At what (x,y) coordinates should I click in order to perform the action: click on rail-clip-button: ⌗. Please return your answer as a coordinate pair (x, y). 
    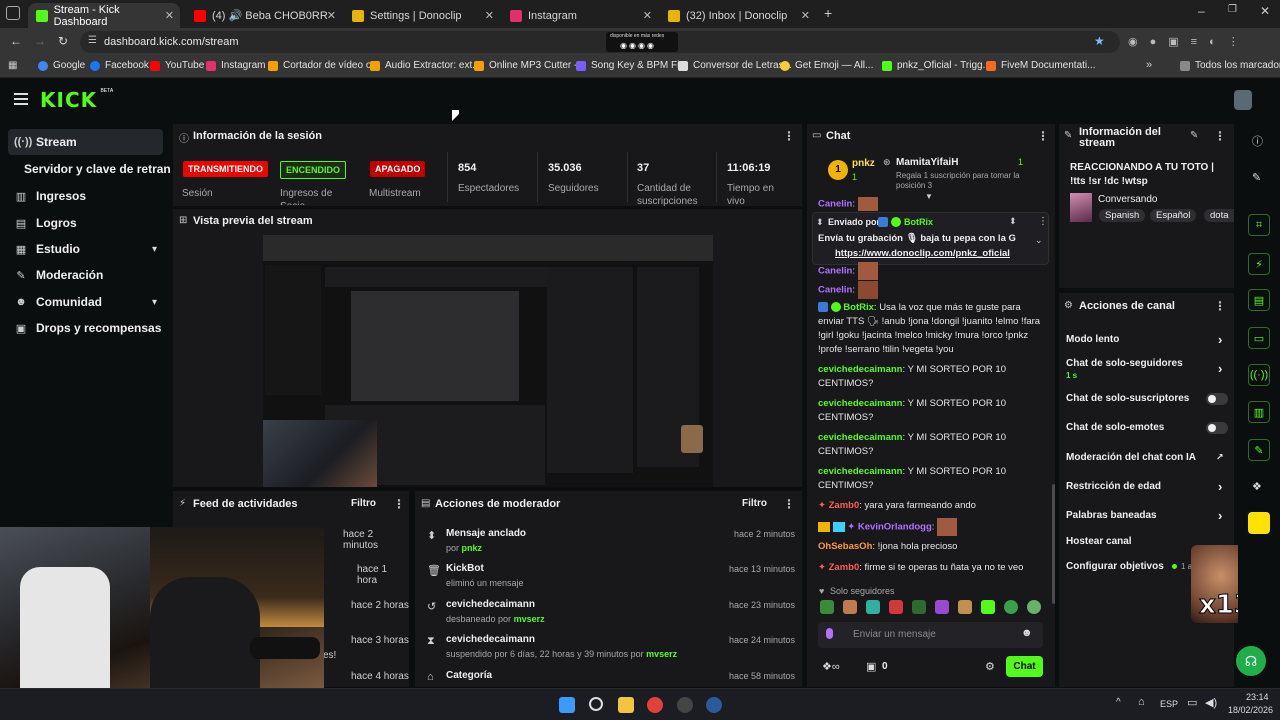
    Looking at the image, I should click on (1259, 225).